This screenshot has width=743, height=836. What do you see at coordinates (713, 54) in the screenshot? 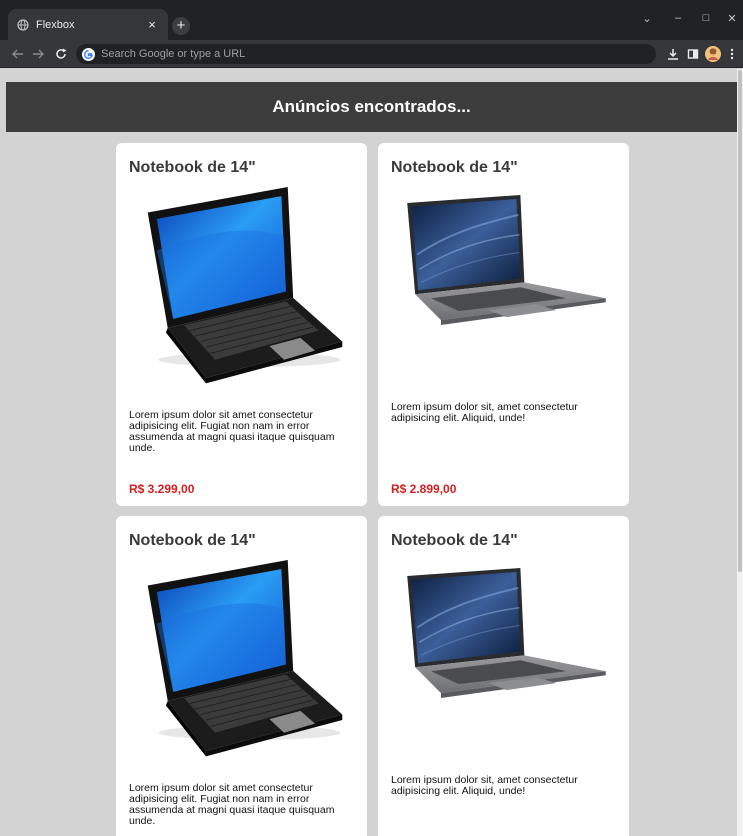
I see `profile-avatar` at bounding box center [713, 54].